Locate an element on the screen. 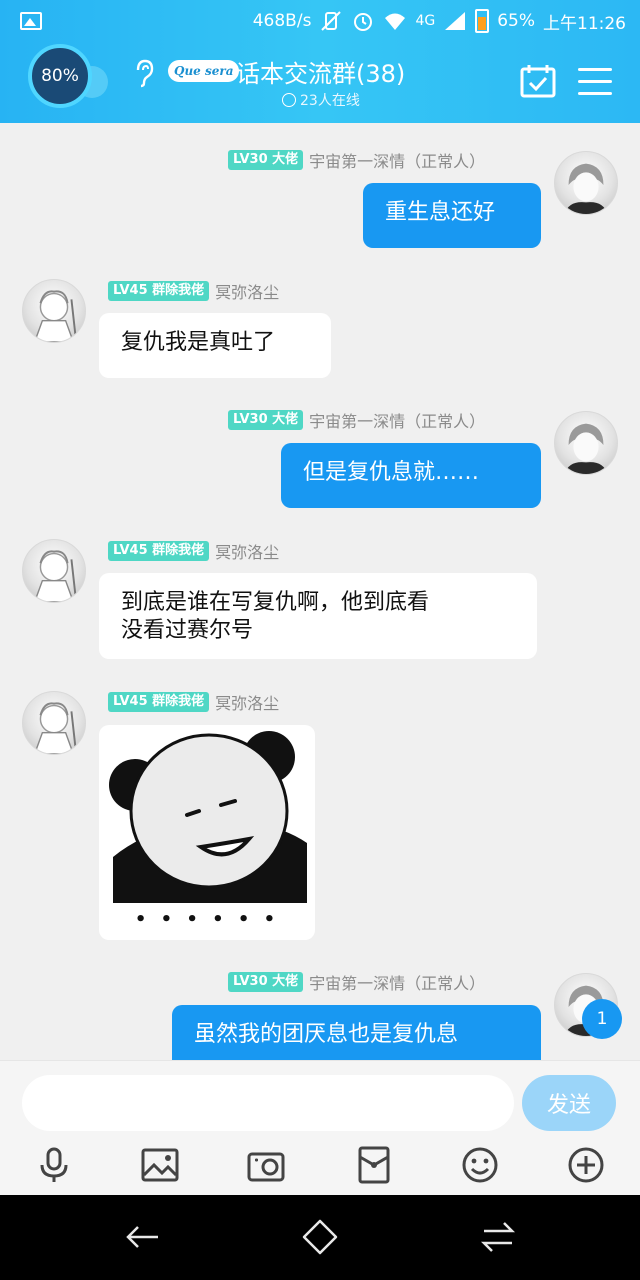 The image size is (640, 1280). unread-count-badge: 1 is located at coordinates (602, 1019).